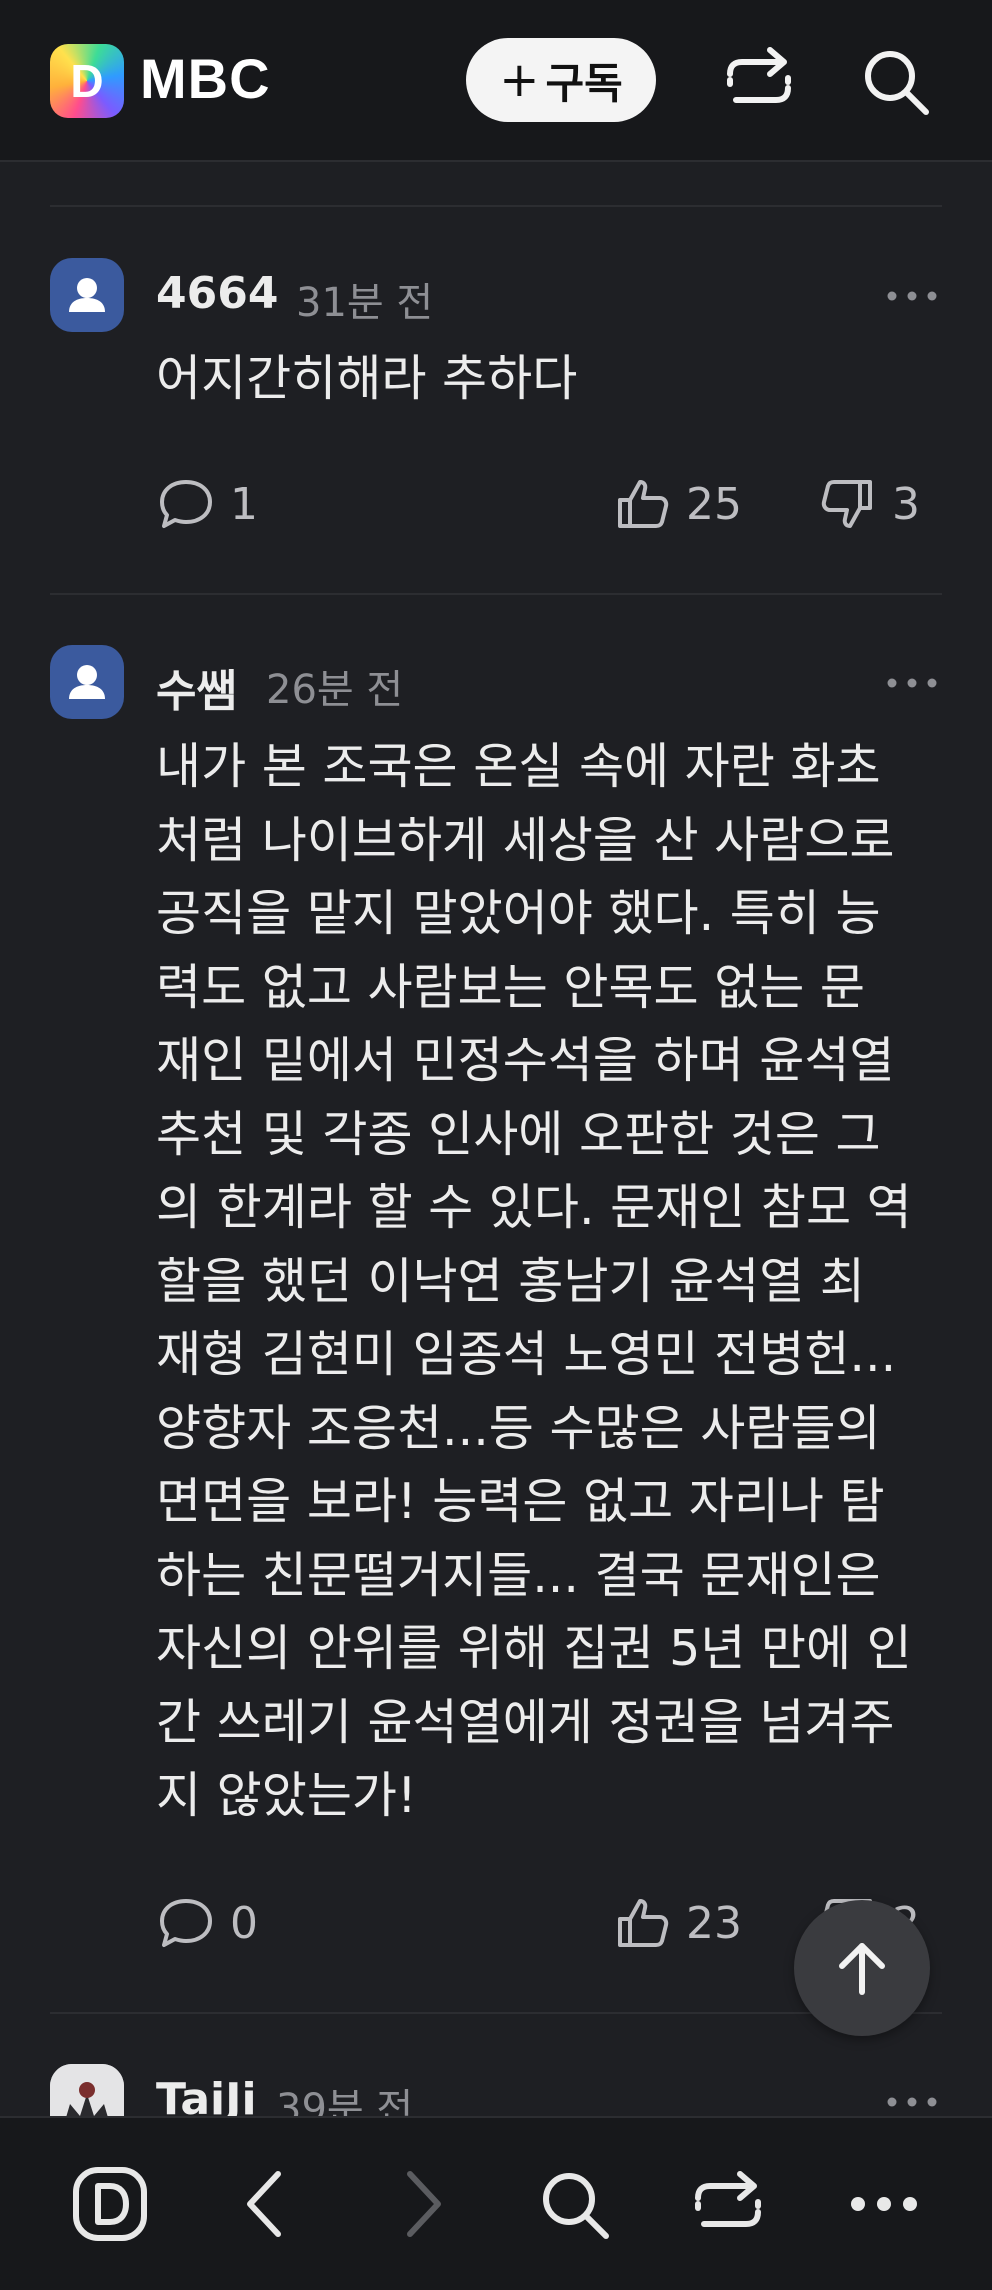  I want to click on dislike-count: 3, so click(906, 504).